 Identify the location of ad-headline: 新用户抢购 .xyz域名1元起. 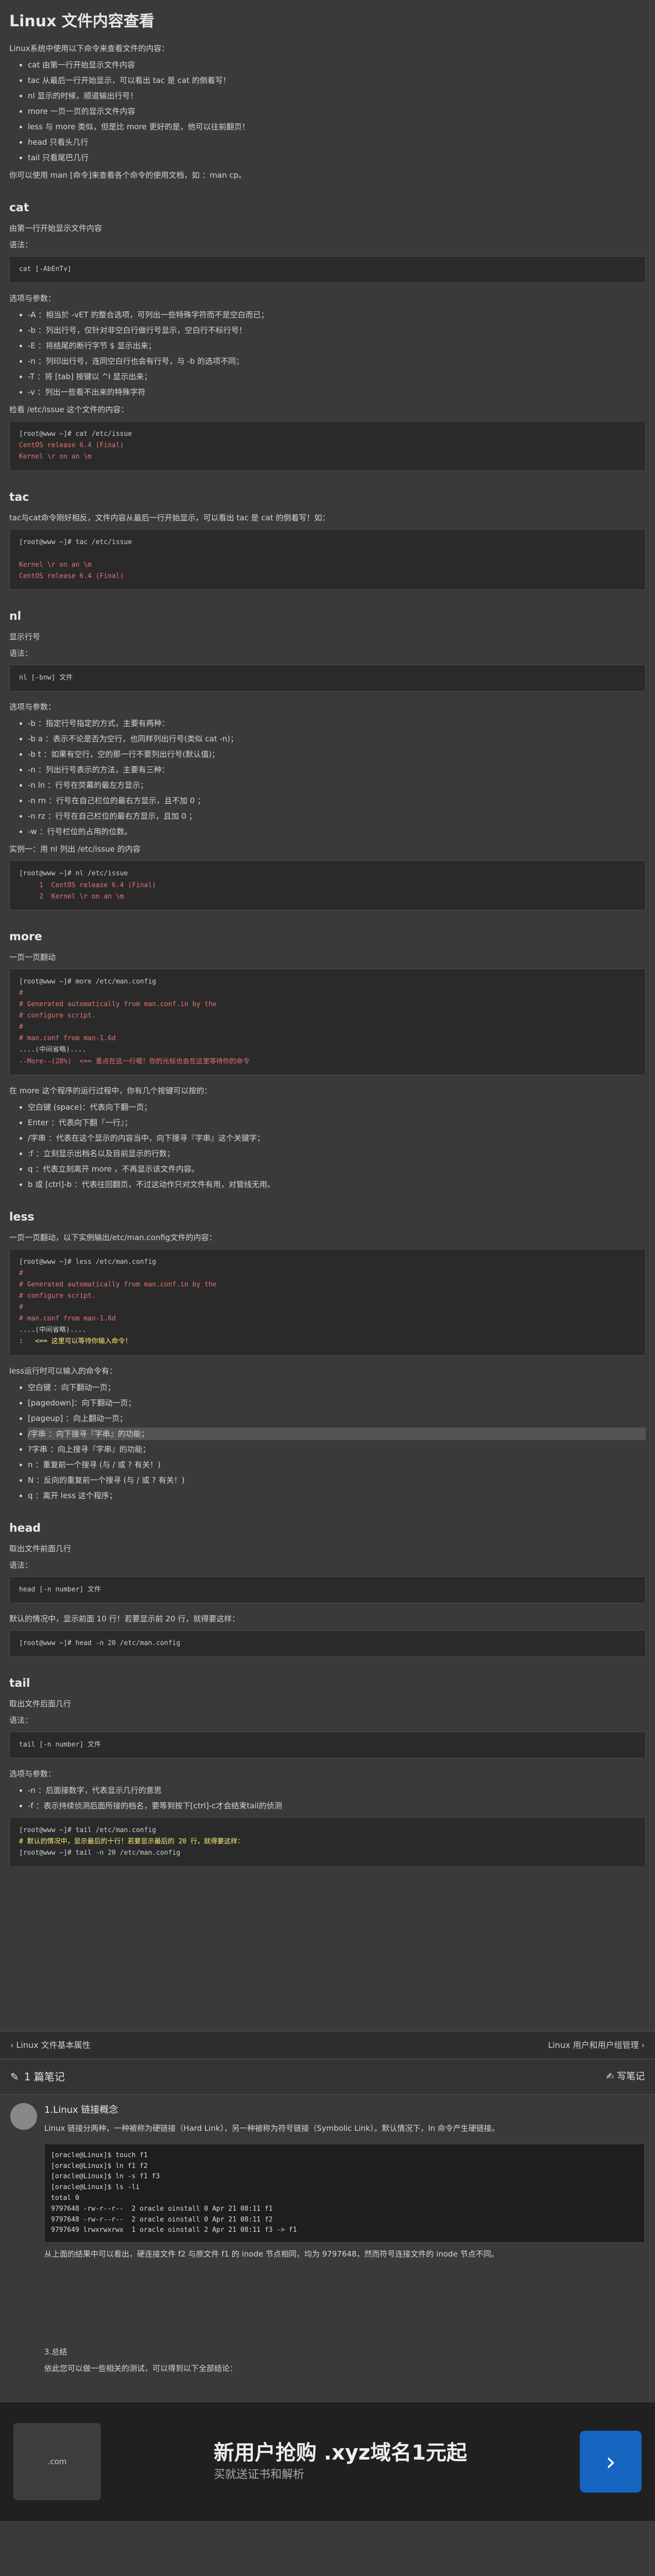
(340, 2453).